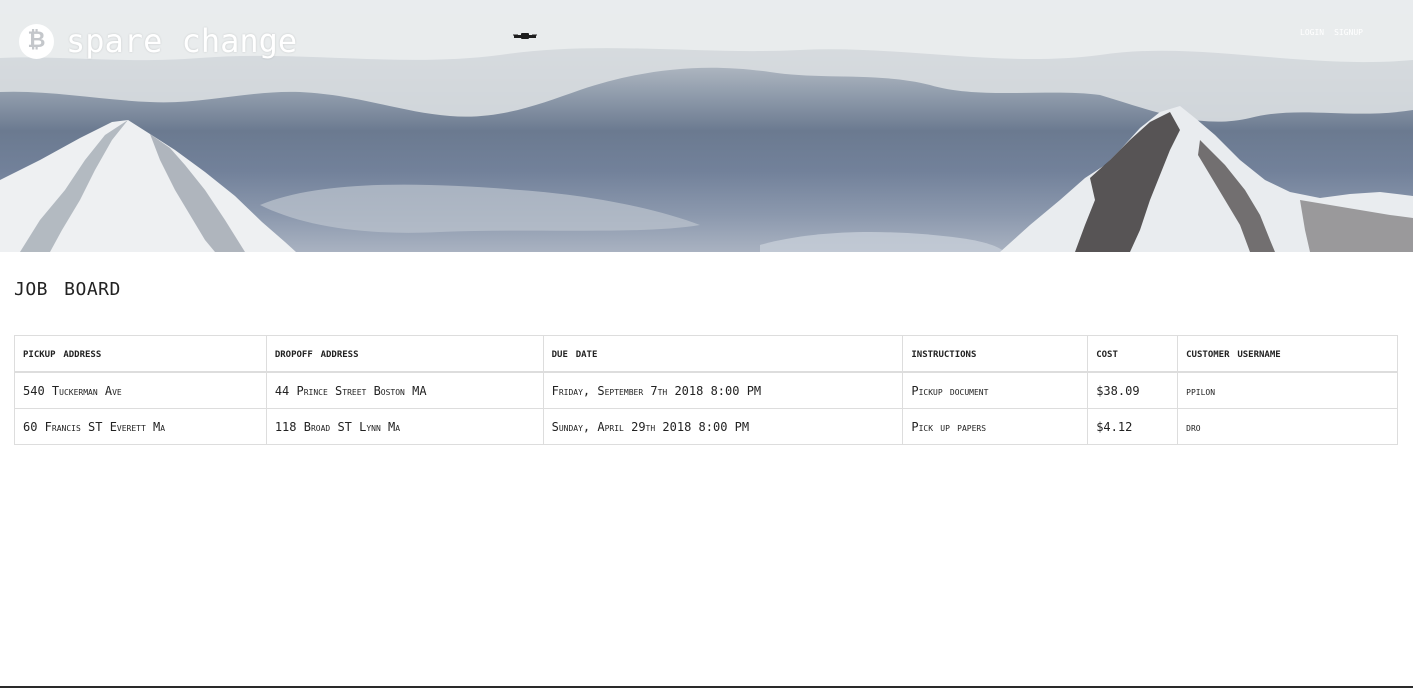  What do you see at coordinates (723, 426) in the screenshot?
I see `cell-due-date: Sunday, April 29th 2018 8:00 PM` at bounding box center [723, 426].